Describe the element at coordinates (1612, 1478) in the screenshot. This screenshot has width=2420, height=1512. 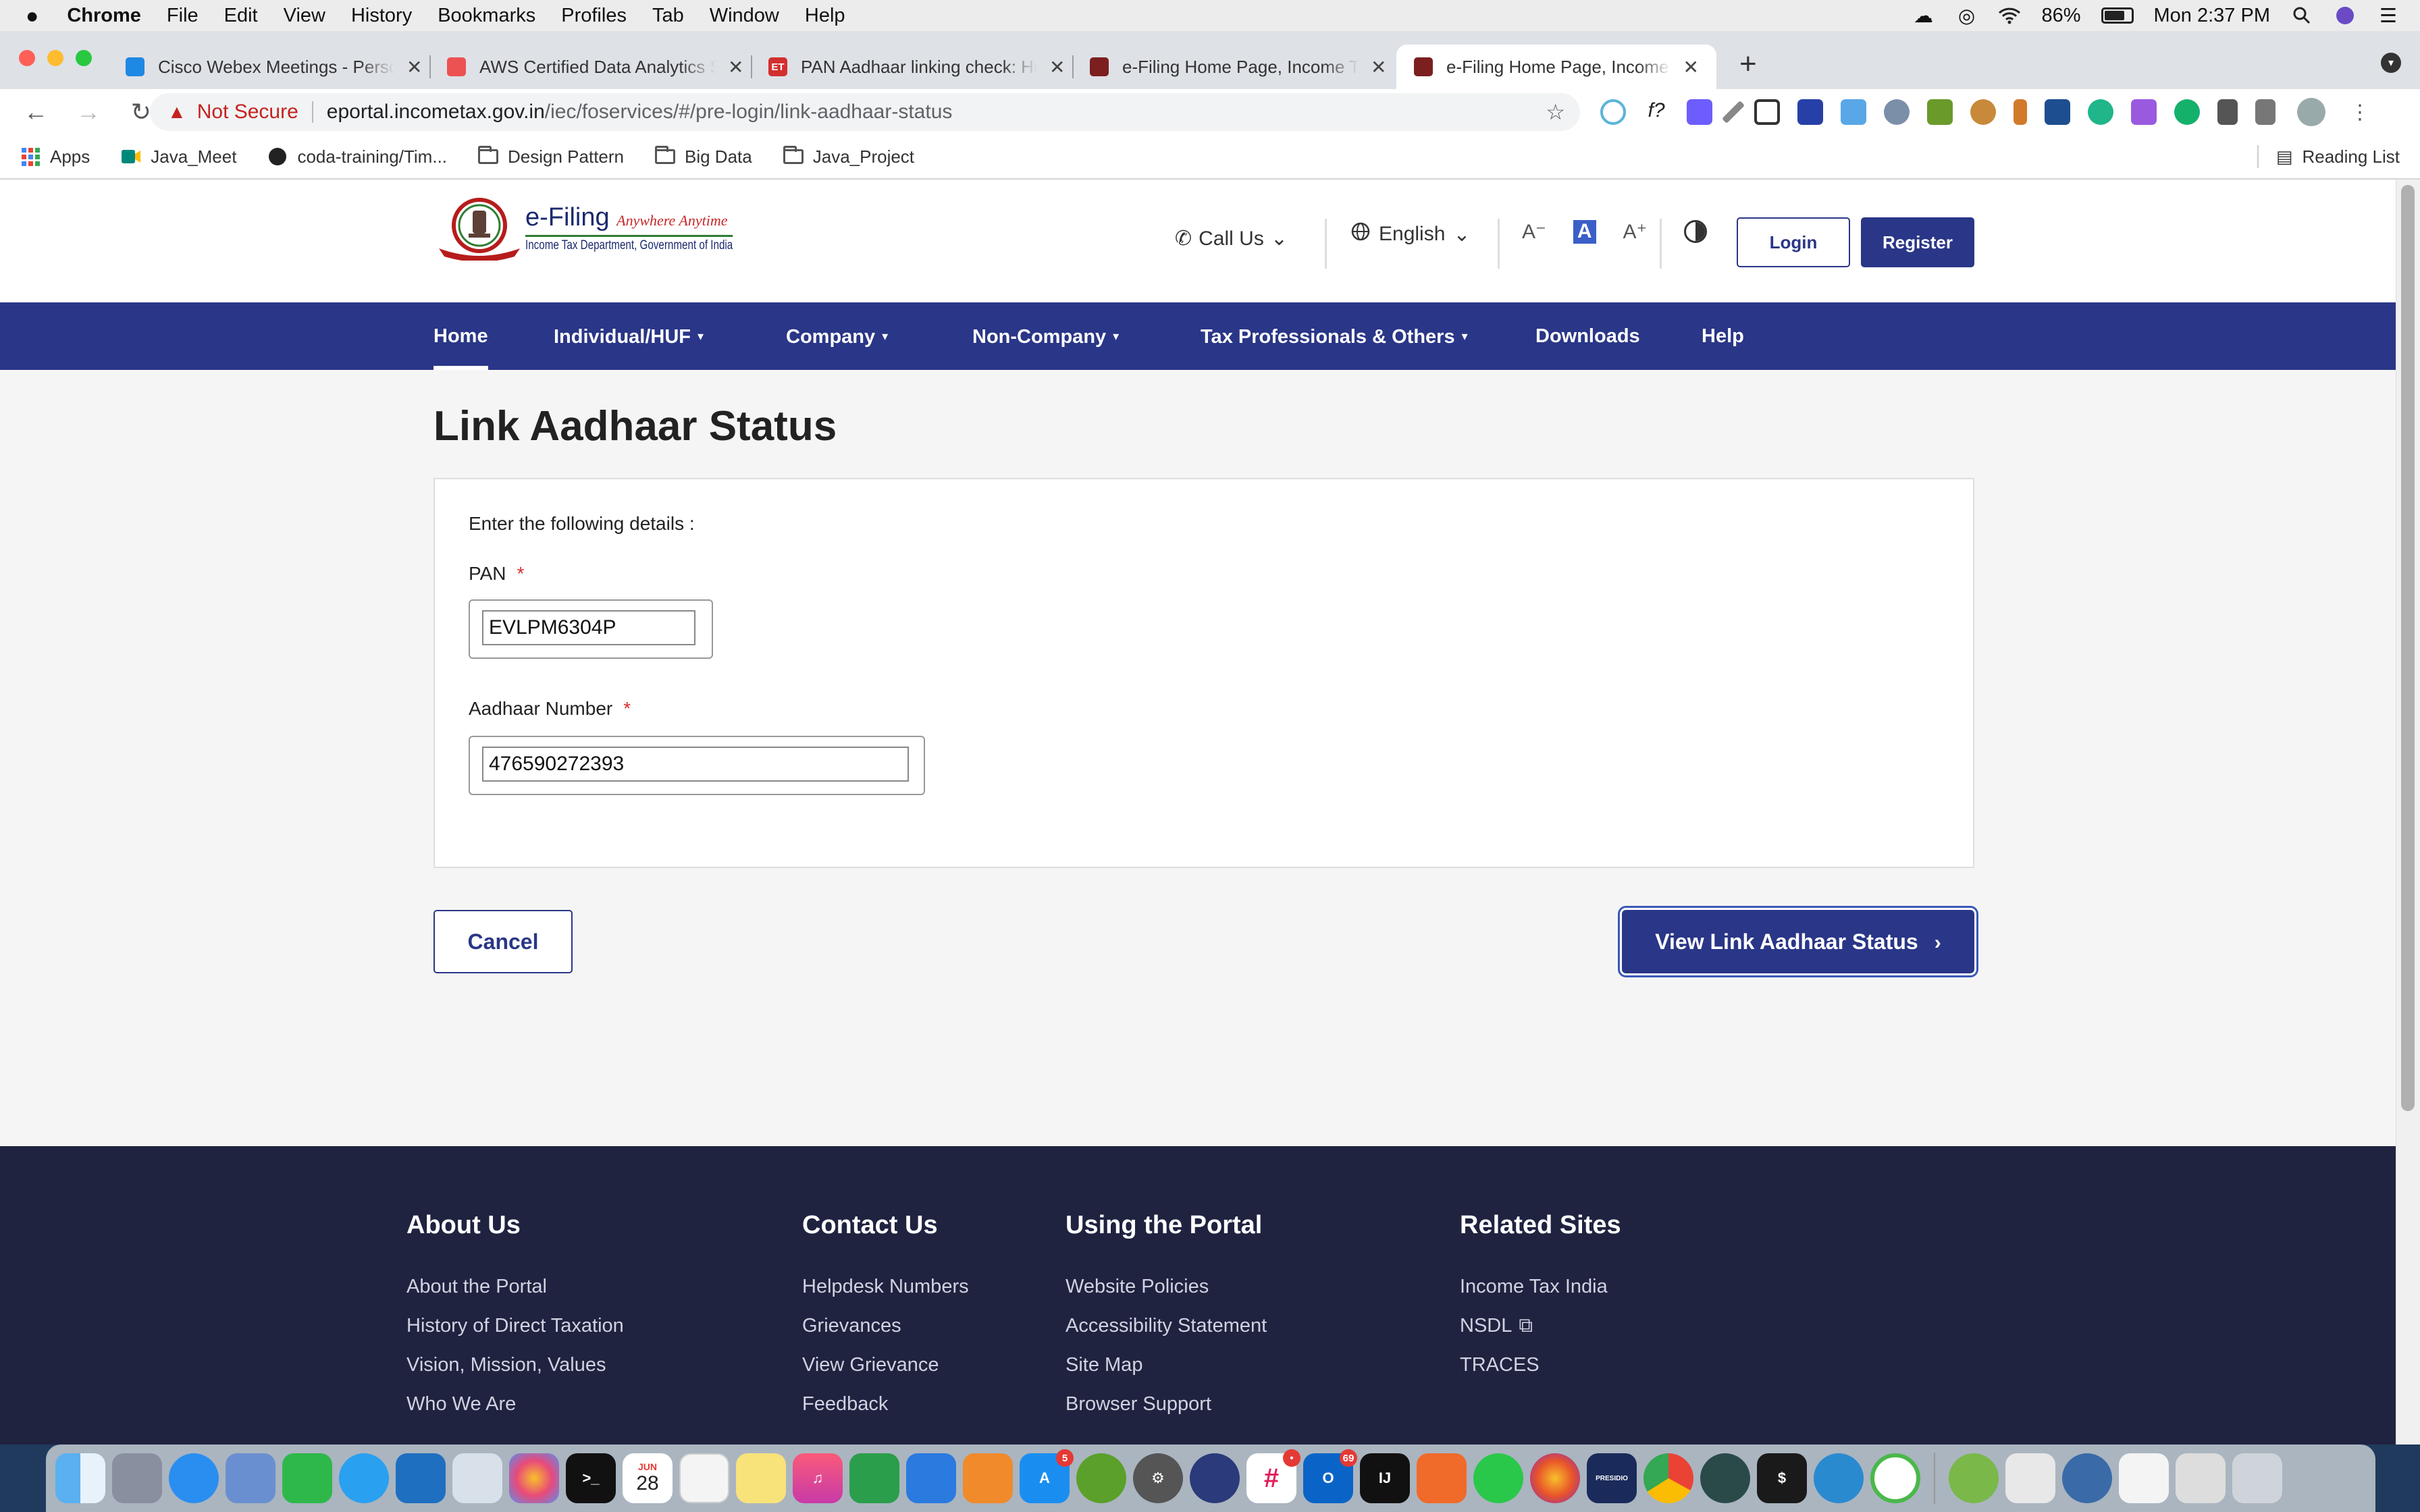
I see `presidio-icon: PRESIDIO` at that location.